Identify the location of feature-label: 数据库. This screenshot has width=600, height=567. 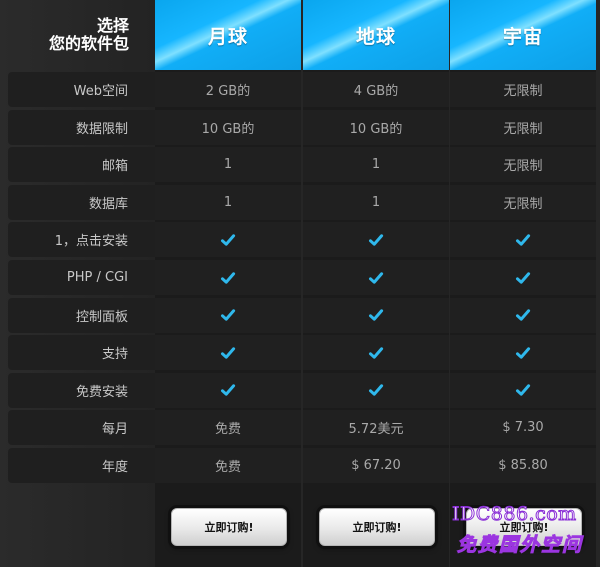
(81, 202).